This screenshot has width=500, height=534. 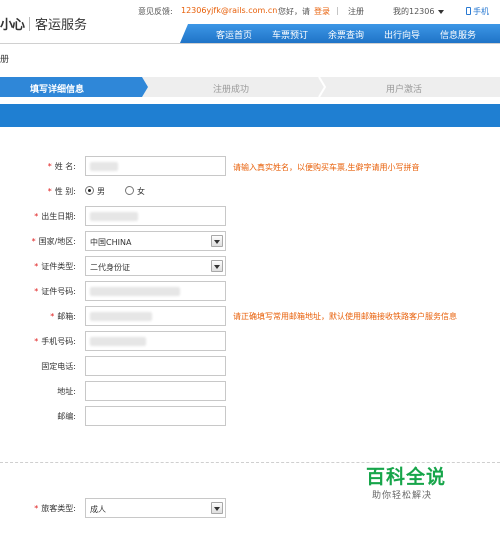 What do you see at coordinates (231, 90) in the screenshot?
I see `step-register-success: 注册成功` at bounding box center [231, 90].